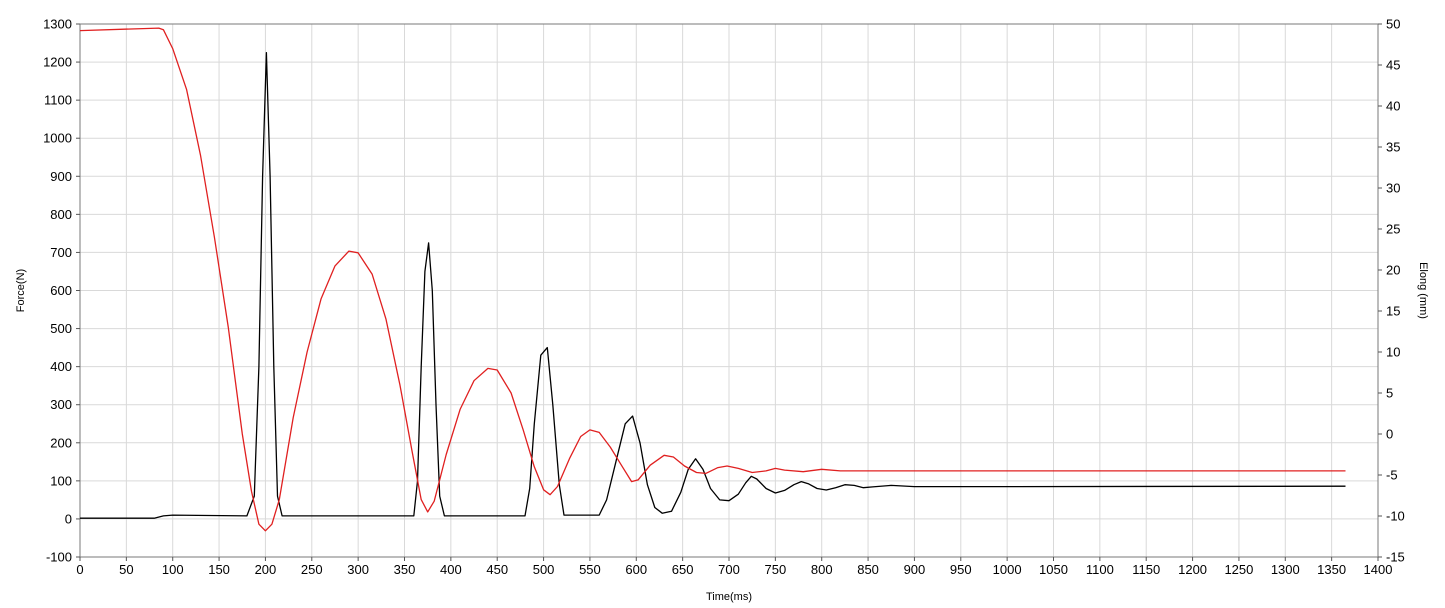 This screenshot has width=1445, height=608. What do you see at coordinates (61, 176) in the screenshot?
I see `y-tick-label-left: 900` at bounding box center [61, 176].